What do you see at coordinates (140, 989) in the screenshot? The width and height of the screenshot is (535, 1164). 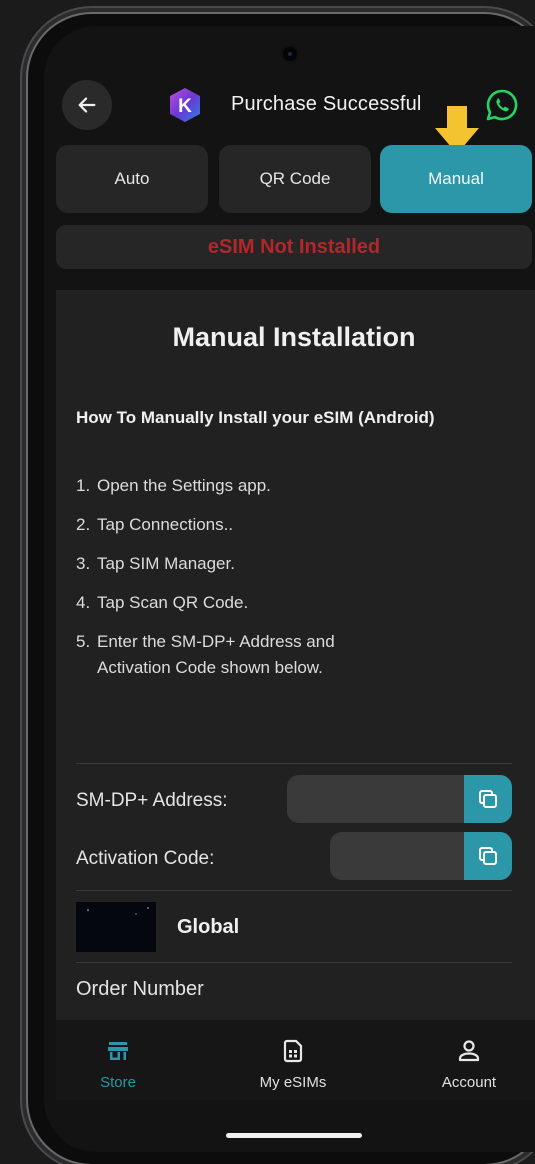 I see `order-number-label: Order Number` at bounding box center [140, 989].